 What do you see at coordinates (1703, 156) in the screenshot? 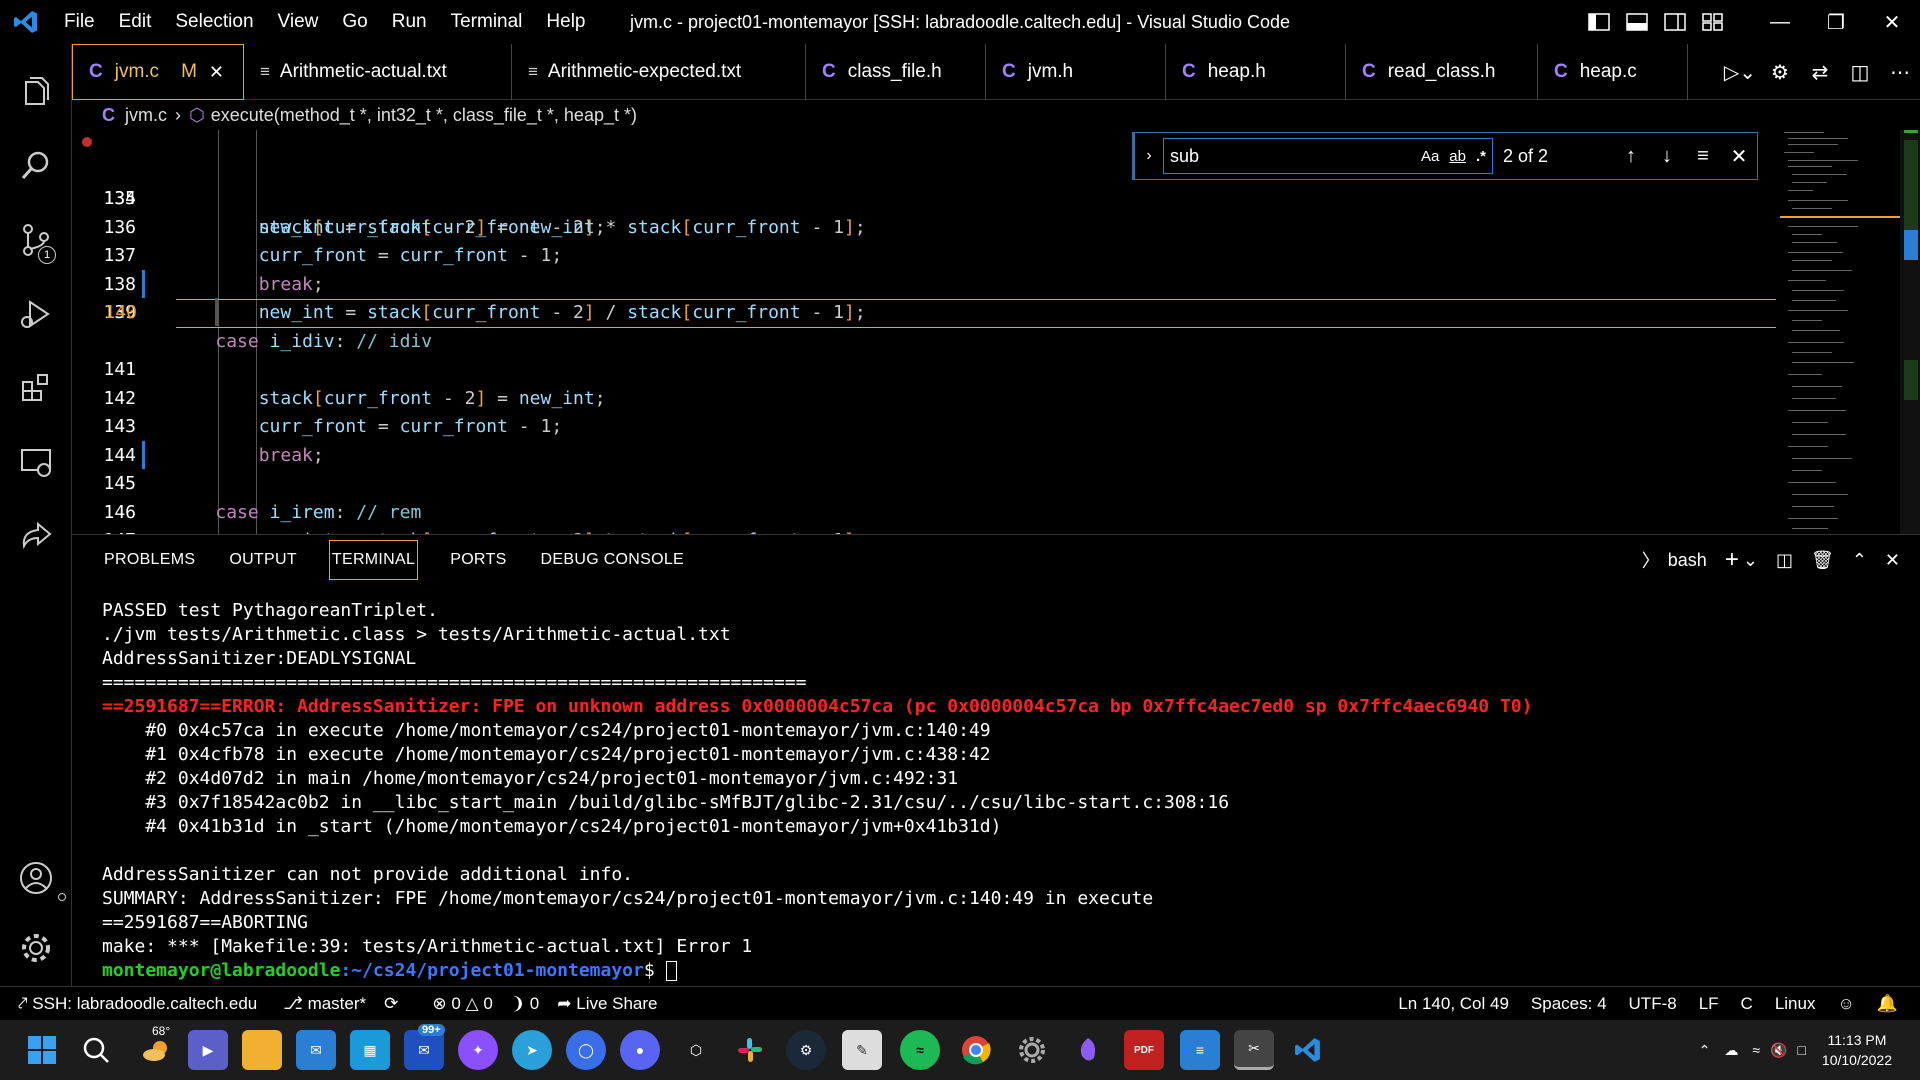
I see `find-in-selection-icon: ≡` at bounding box center [1703, 156].